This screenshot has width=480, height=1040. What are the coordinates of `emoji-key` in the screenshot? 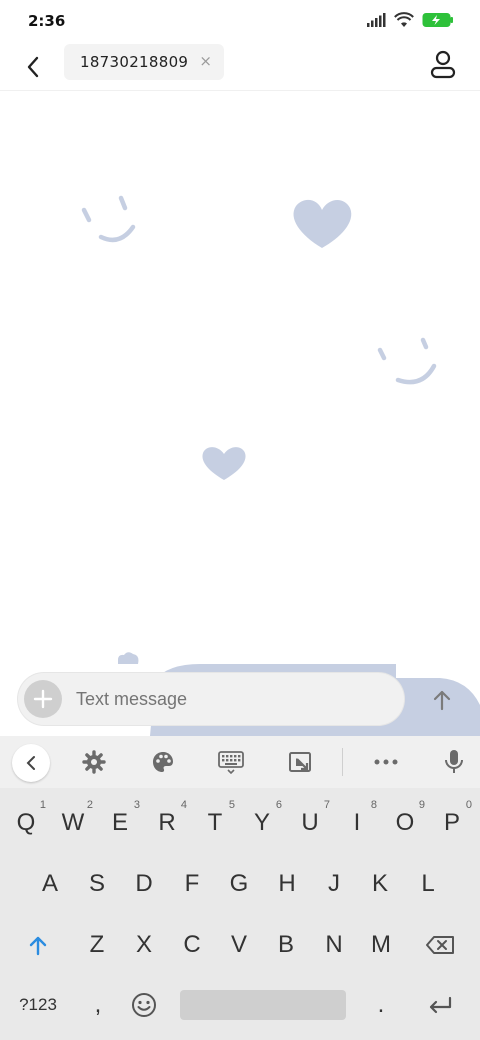 It's located at (144, 1005).